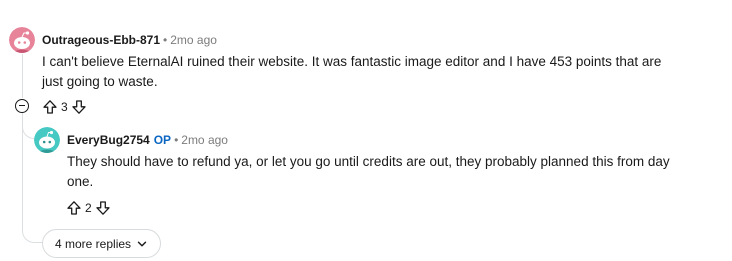 The width and height of the screenshot is (732, 261). What do you see at coordinates (193, 40) in the screenshot?
I see `comment-timestamp: 2mo ago` at bounding box center [193, 40].